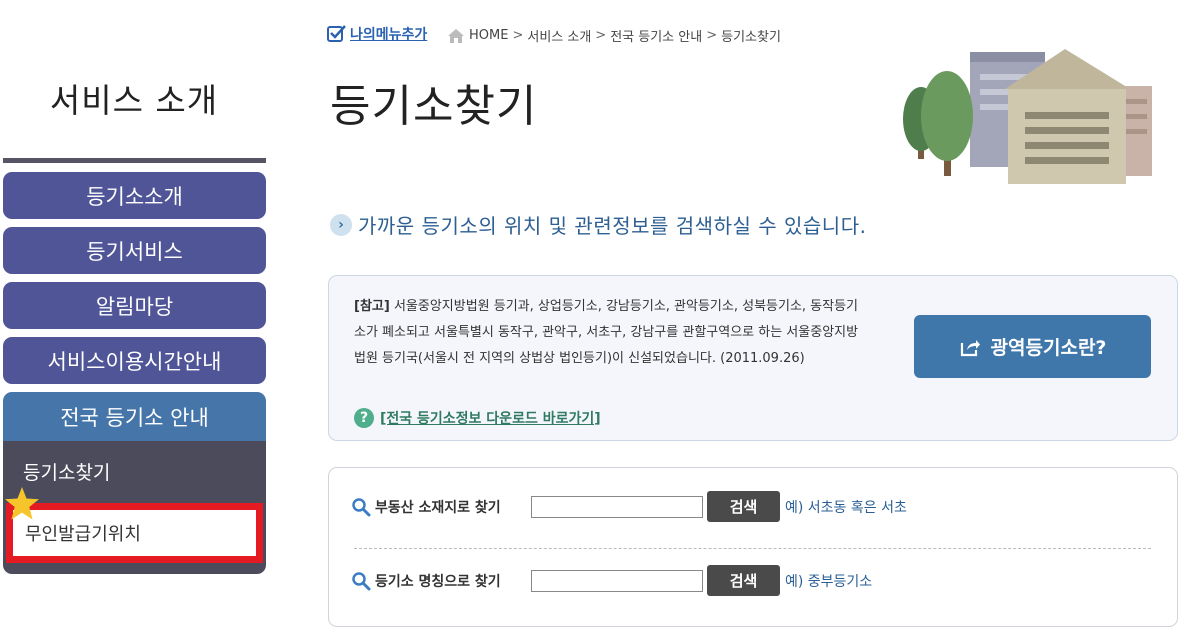  What do you see at coordinates (134, 360) in the screenshot?
I see `sidebar-item-service-hours: 서비스이용시간안내` at bounding box center [134, 360].